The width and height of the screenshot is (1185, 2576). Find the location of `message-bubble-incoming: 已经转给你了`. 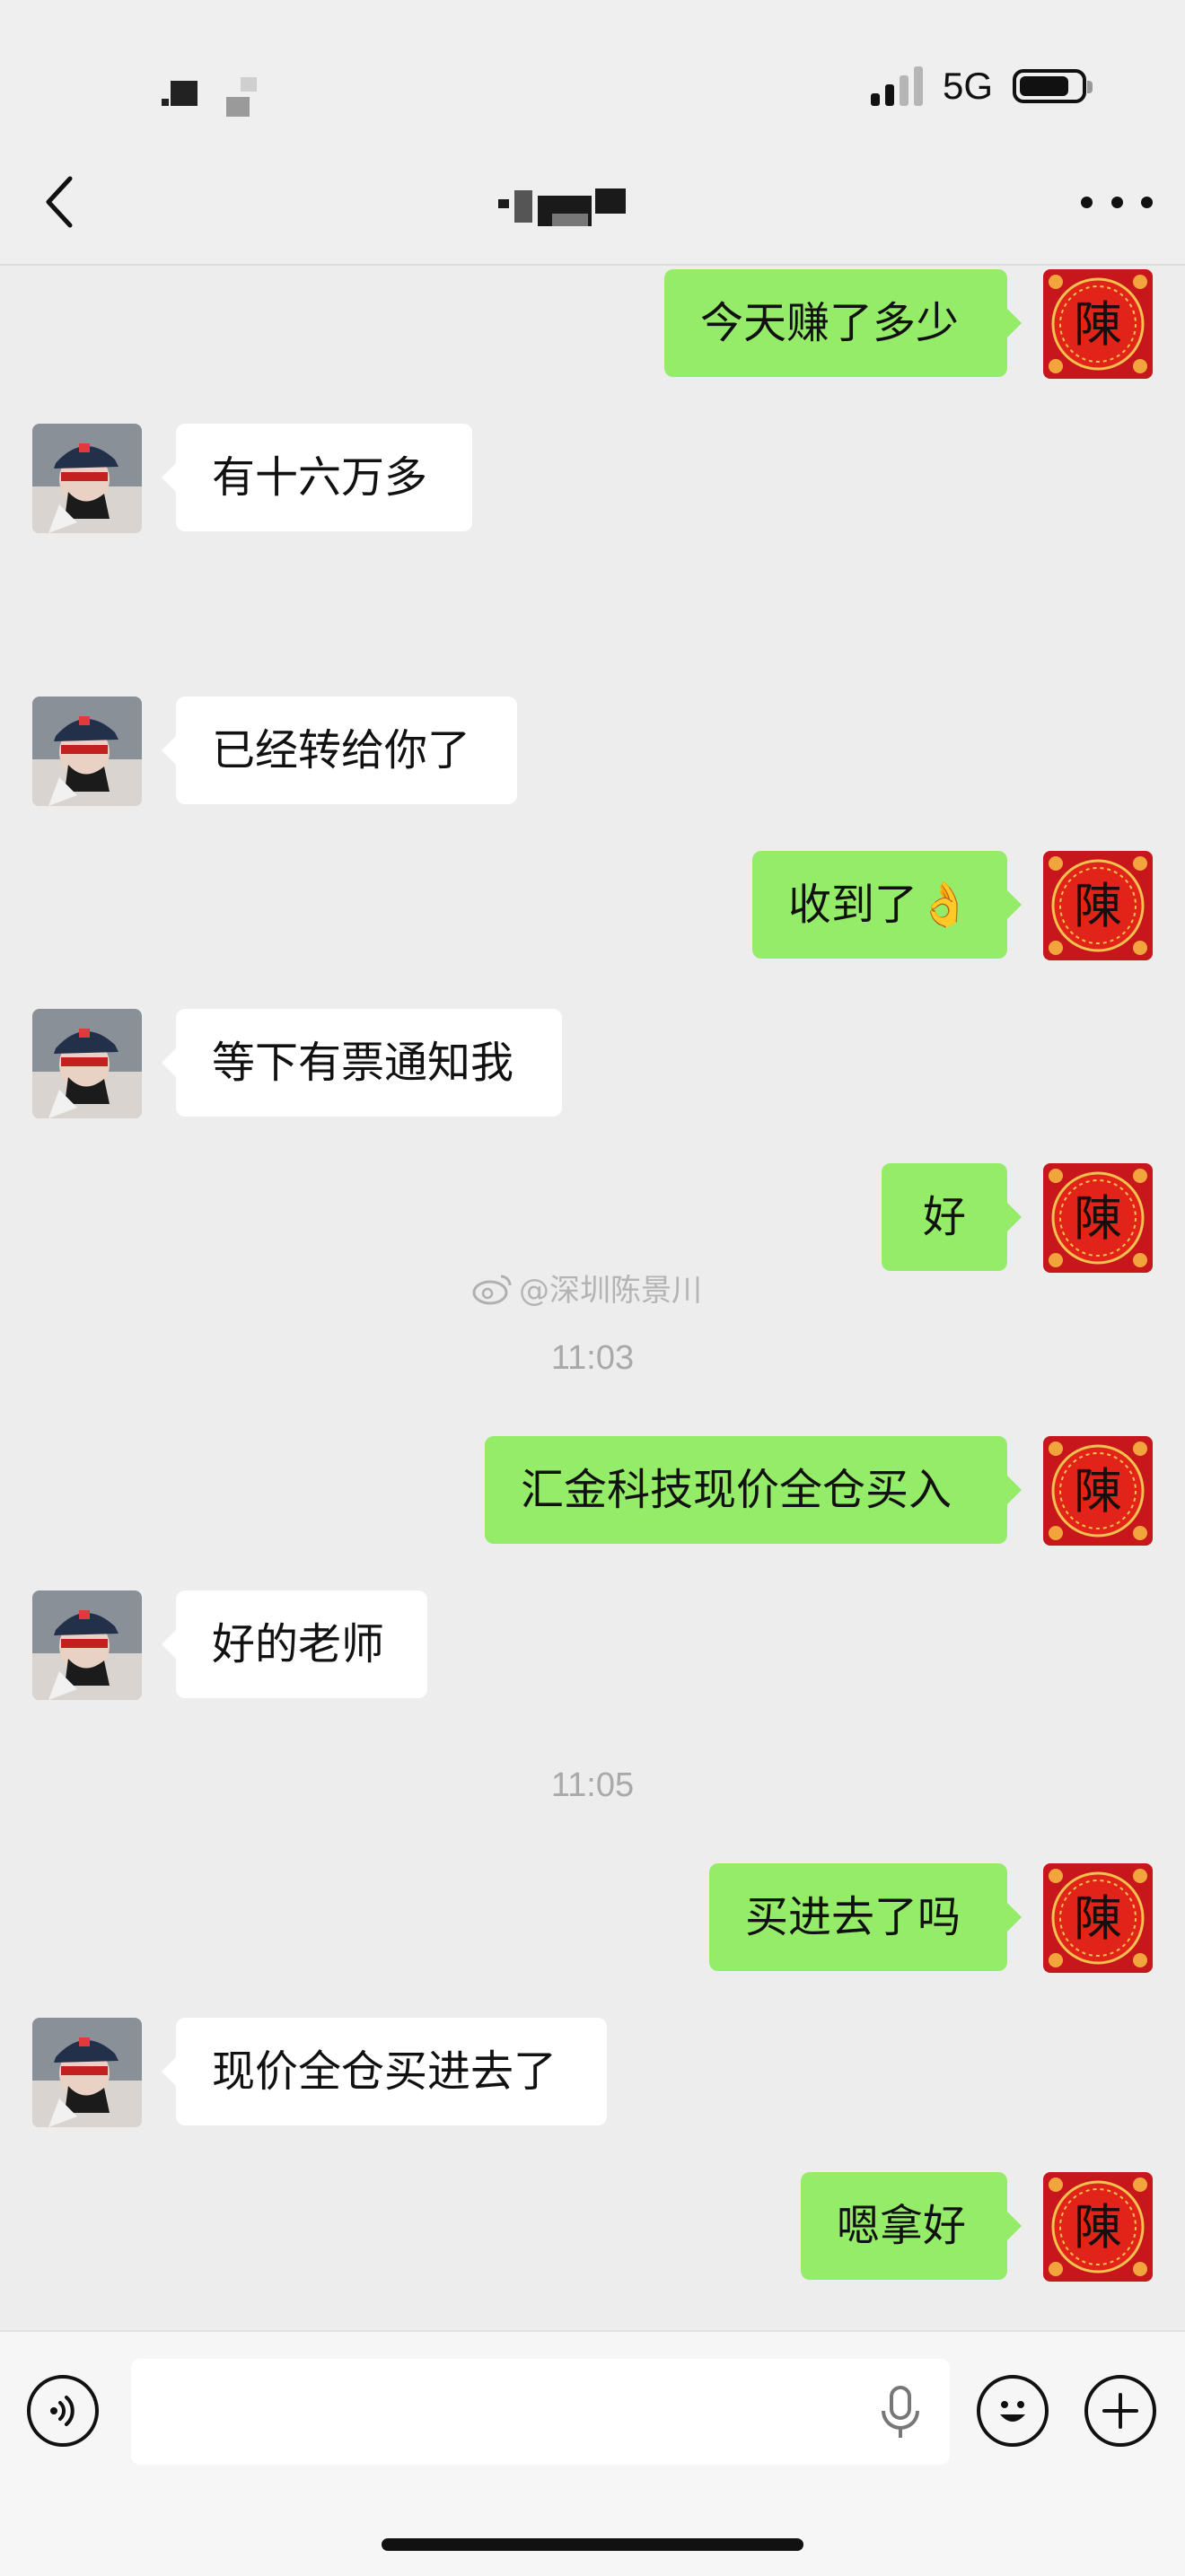

message-bubble-incoming: 已经转给你了 is located at coordinates (339, 750).